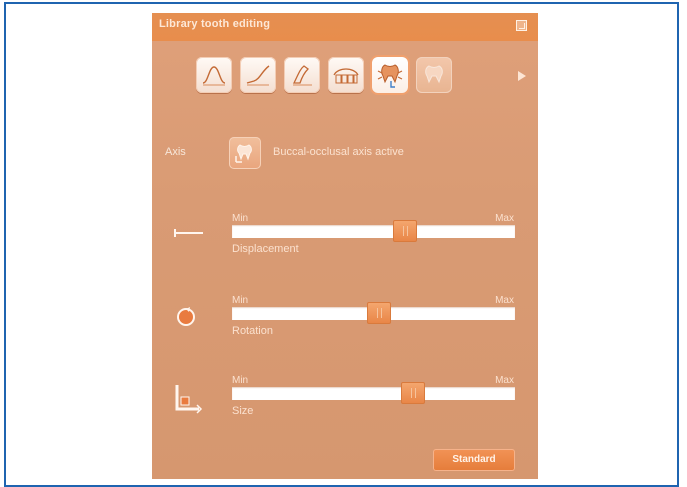 The width and height of the screenshot is (687, 487). I want to click on size-slider-track, so click(373, 393).